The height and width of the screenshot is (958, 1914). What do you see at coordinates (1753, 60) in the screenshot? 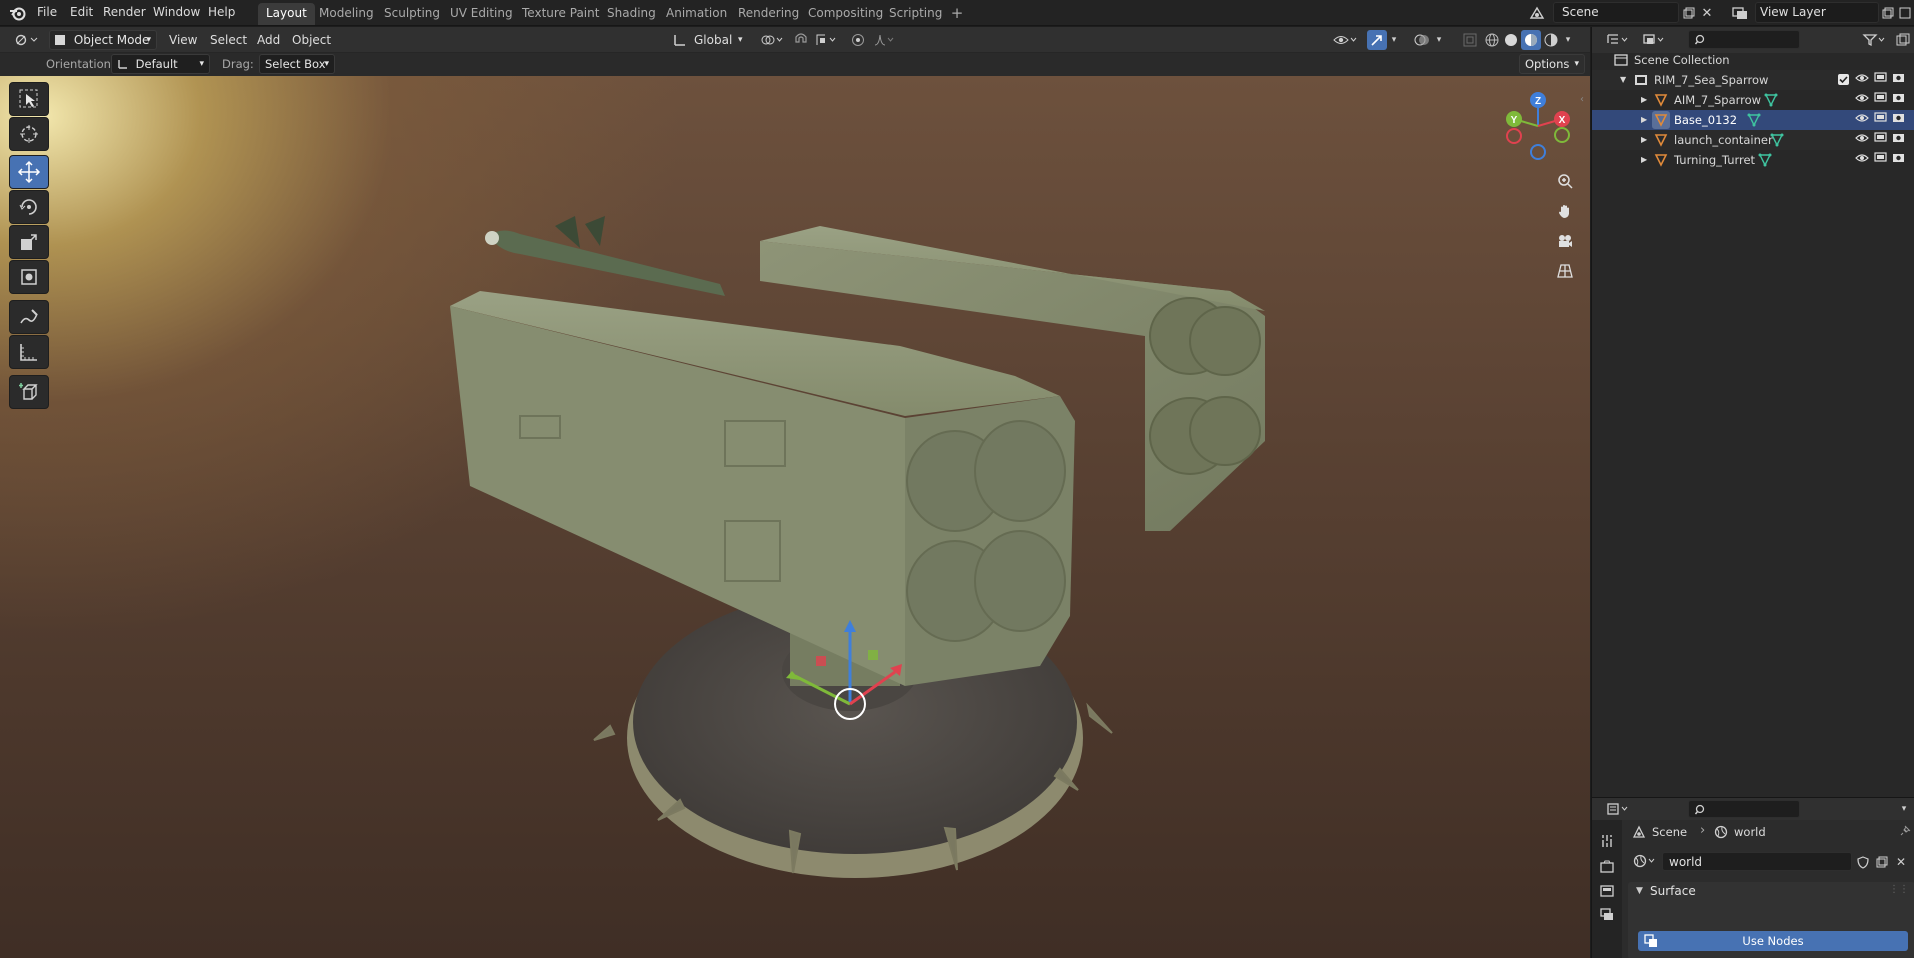
I see `outliner-row-scene-collection: Scene Collection` at bounding box center [1753, 60].